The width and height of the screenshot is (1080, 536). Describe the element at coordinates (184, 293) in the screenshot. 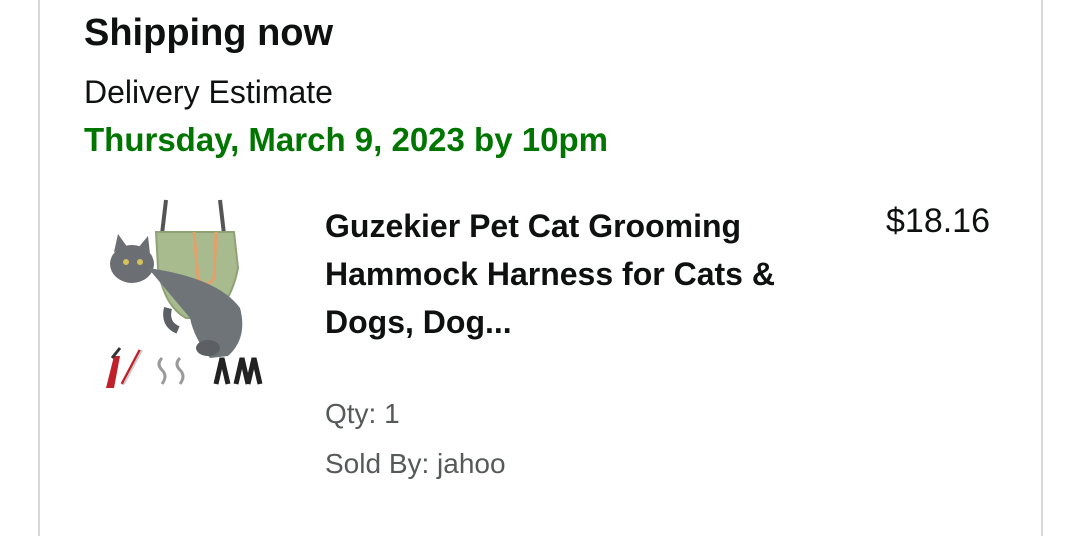

I see `product-photo-icon` at that location.